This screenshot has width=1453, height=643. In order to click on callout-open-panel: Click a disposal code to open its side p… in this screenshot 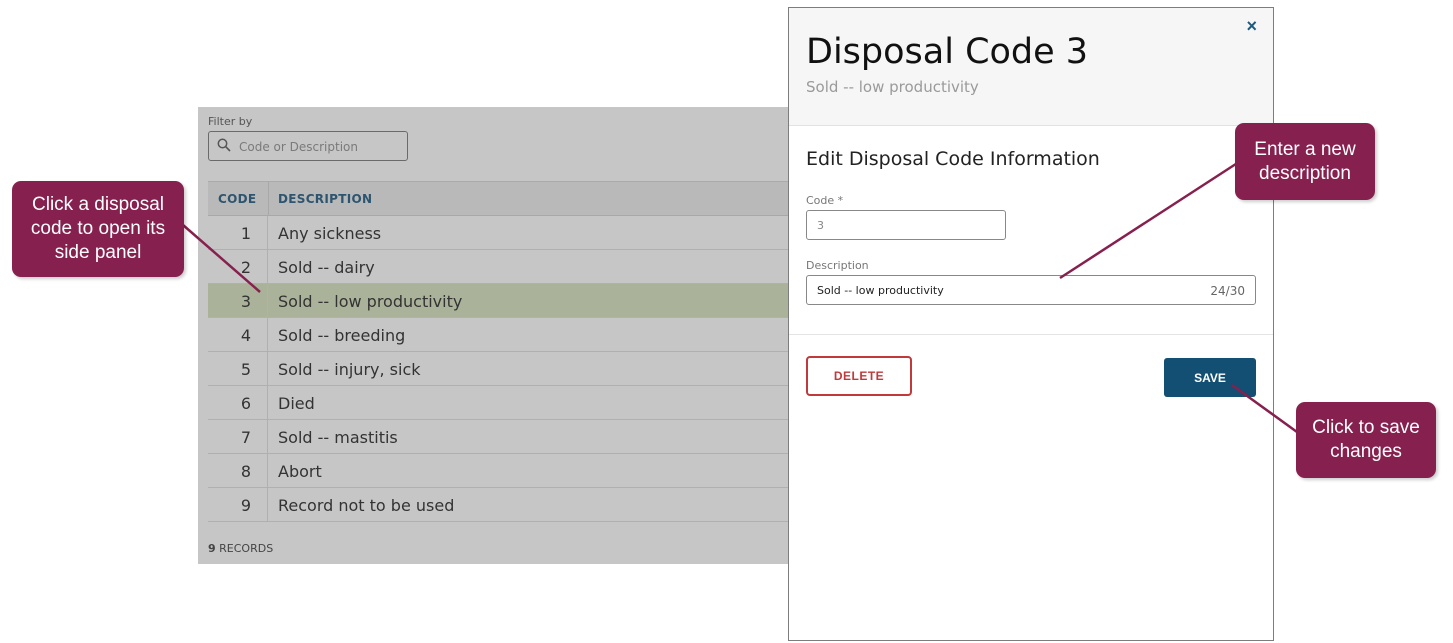, I will do `click(98, 229)`.